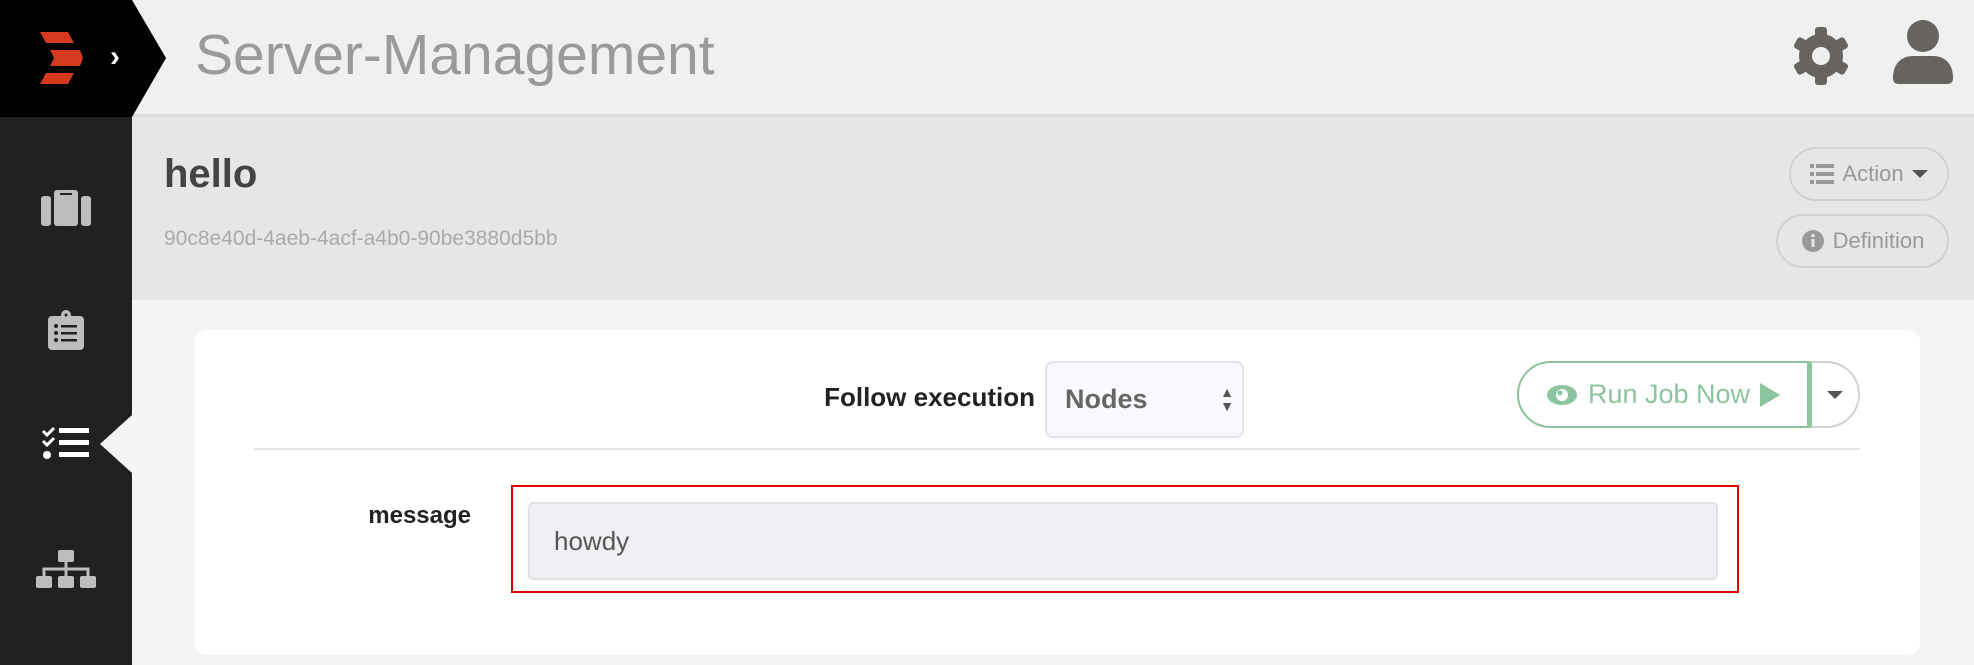 This screenshot has width=1974, height=665. I want to click on run-options-dropdown-button, so click(1834, 394).